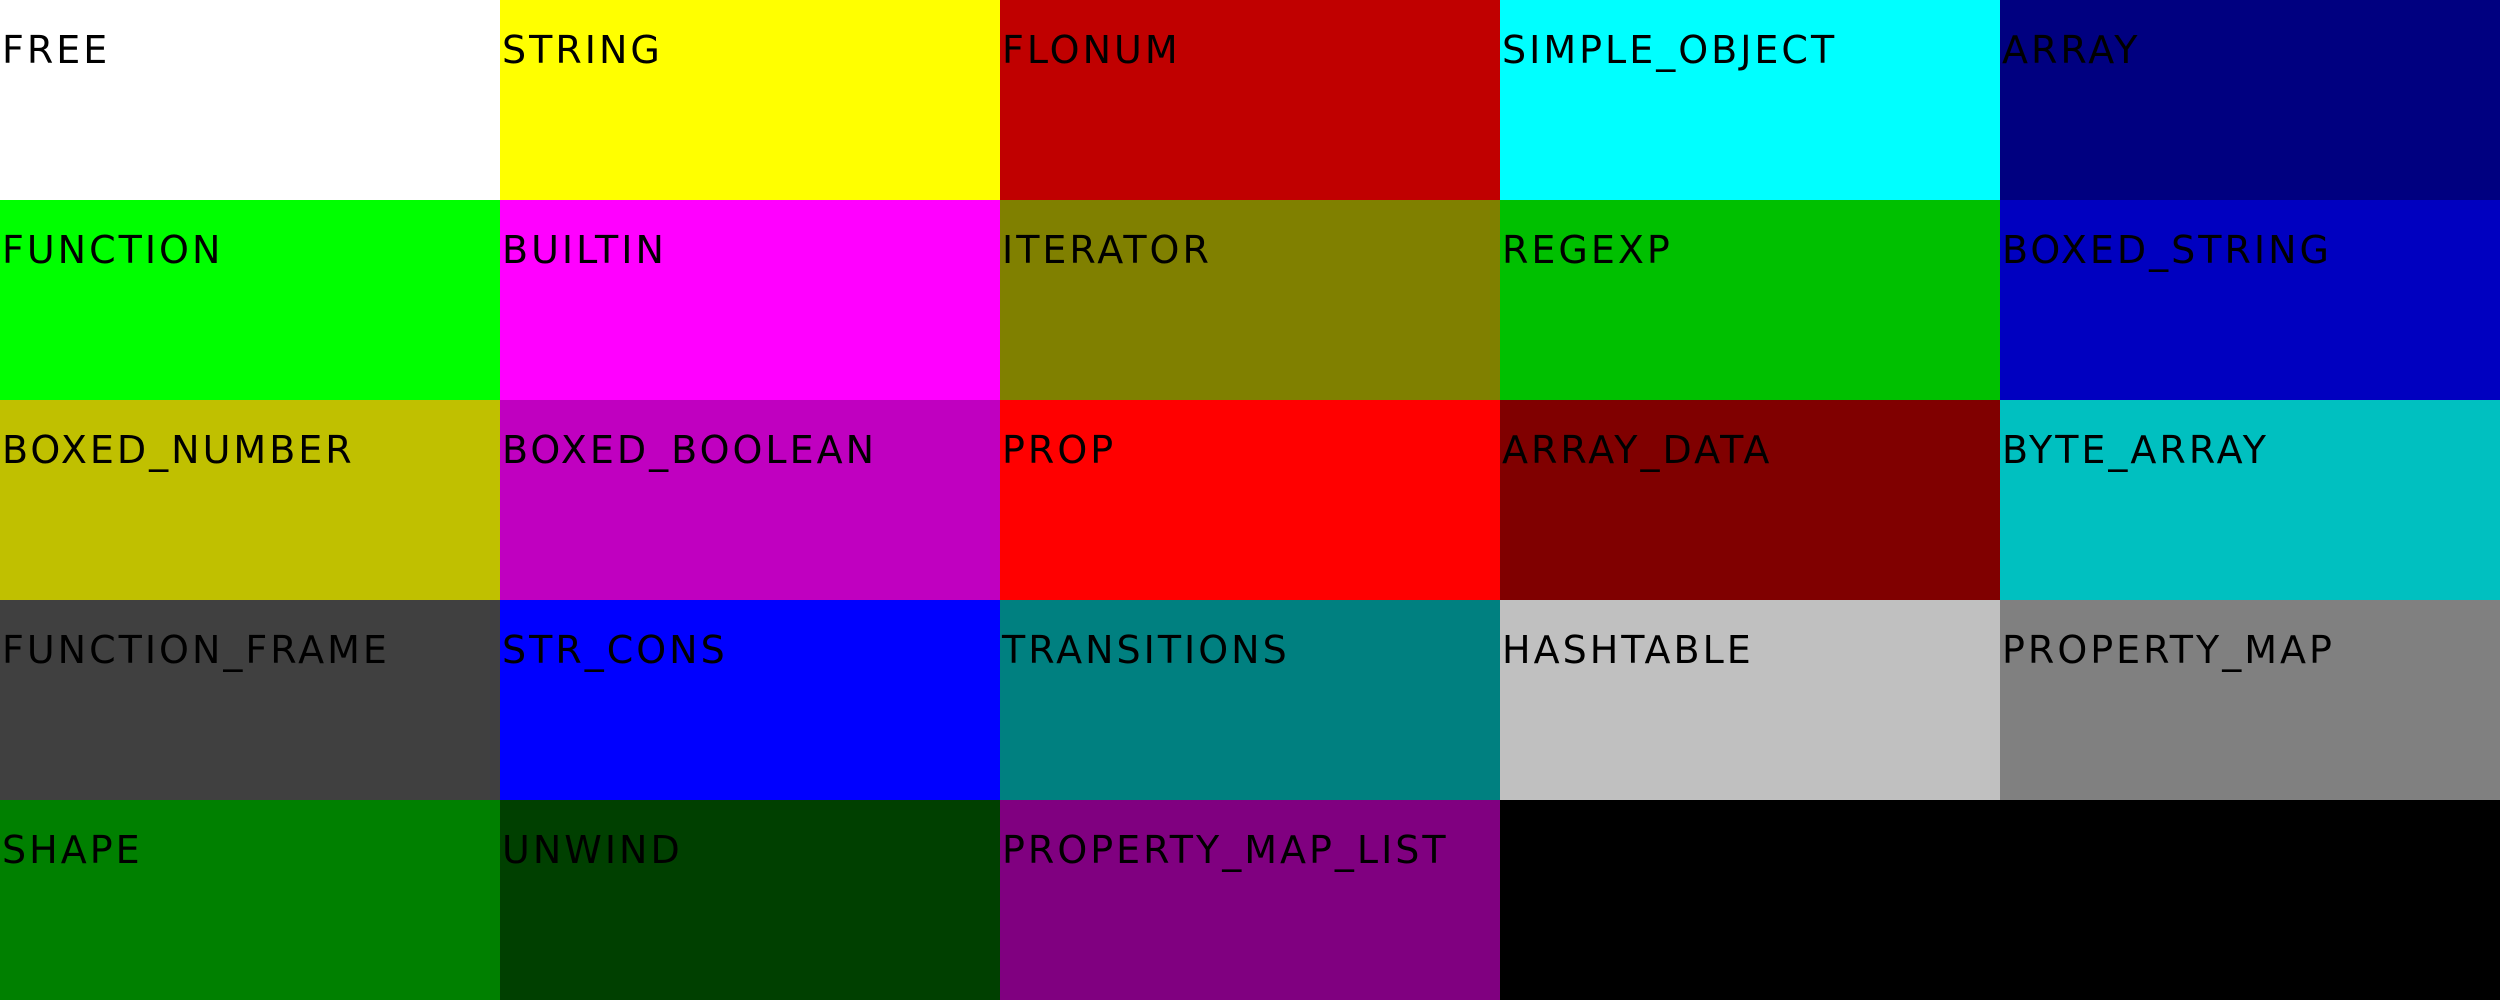  Describe the element at coordinates (584, 250) in the screenshot. I see `legend-label: BUILTIN` at that location.